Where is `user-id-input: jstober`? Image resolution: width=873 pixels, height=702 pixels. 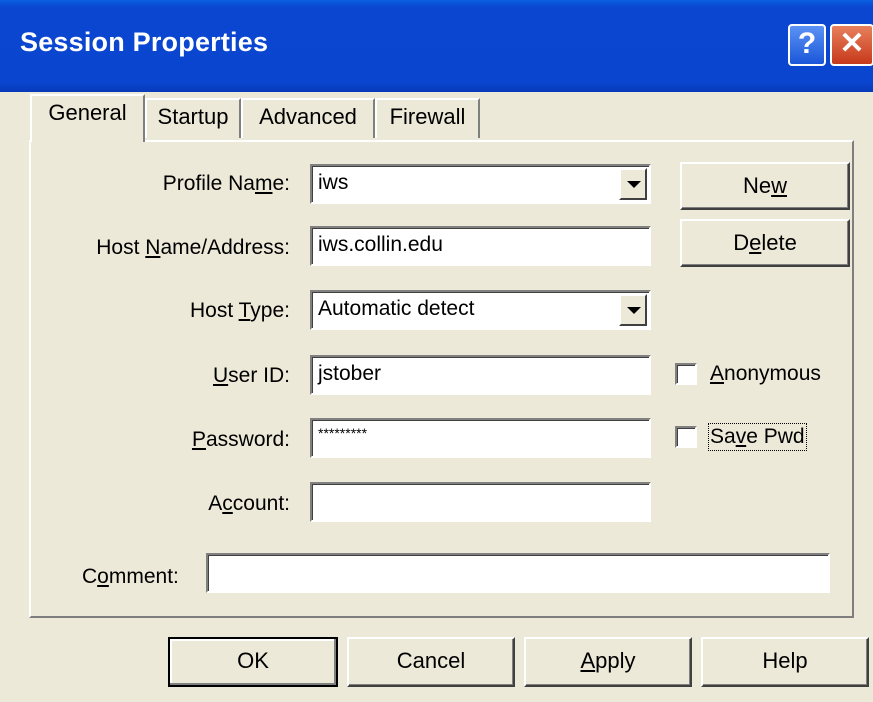 user-id-input: jstober is located at coordinates (480, 375).